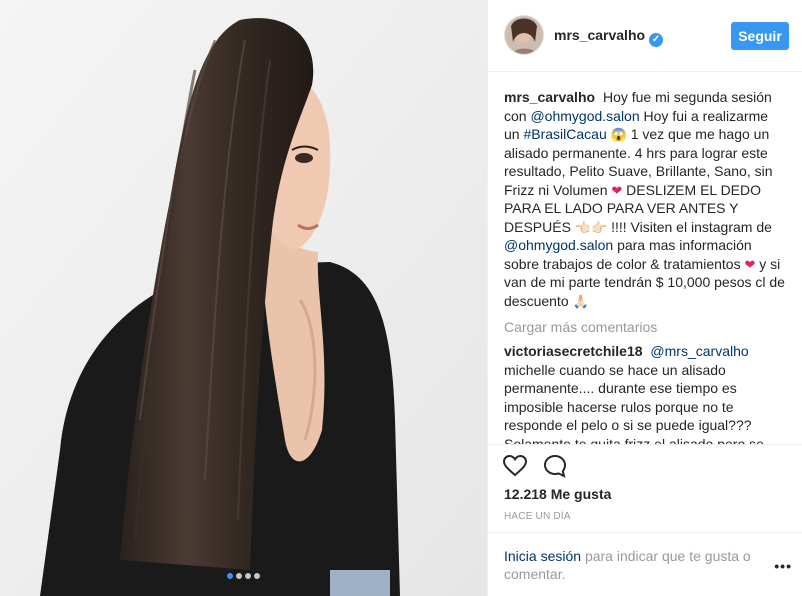 Image resolution: width=802 pixels, height=596 pixels. I want to click on post-timestamp: HACE UN DÍA, so click(537, 516).